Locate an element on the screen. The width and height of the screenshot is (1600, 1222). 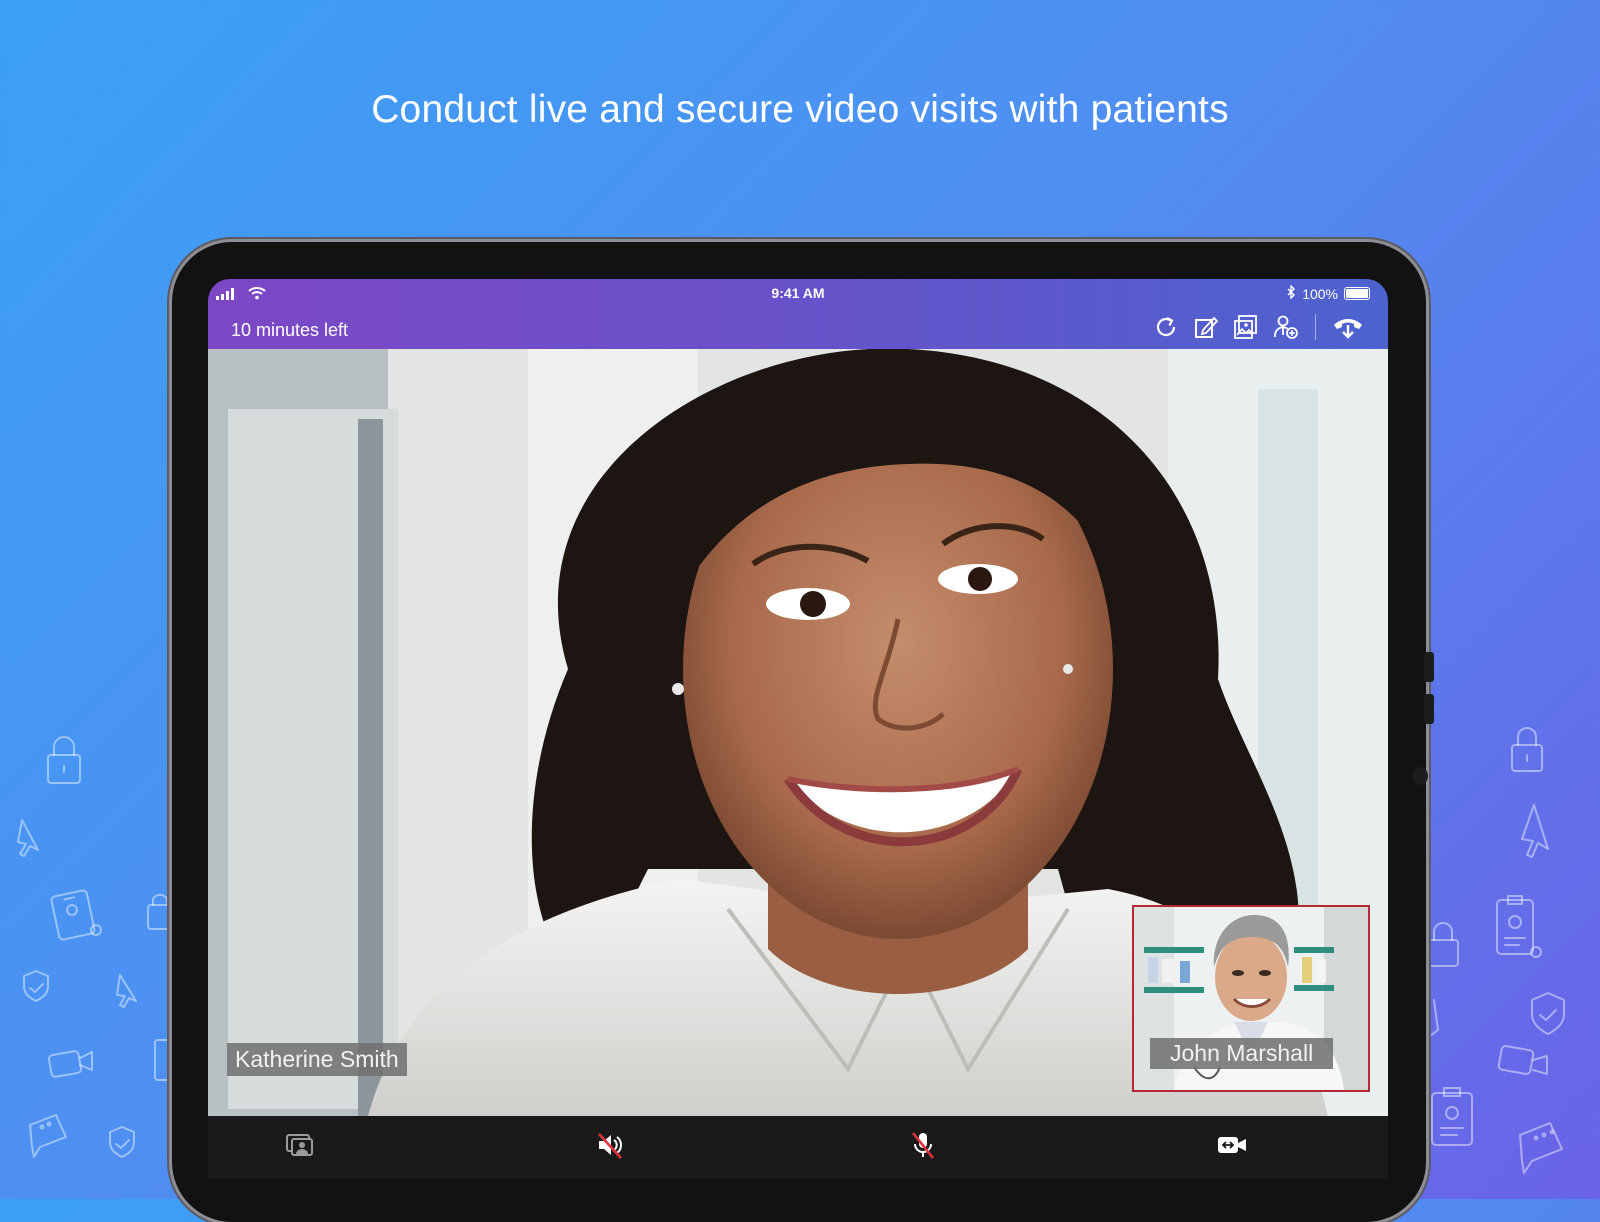
bluetooth-icon is located at coordinates (1291, 293).